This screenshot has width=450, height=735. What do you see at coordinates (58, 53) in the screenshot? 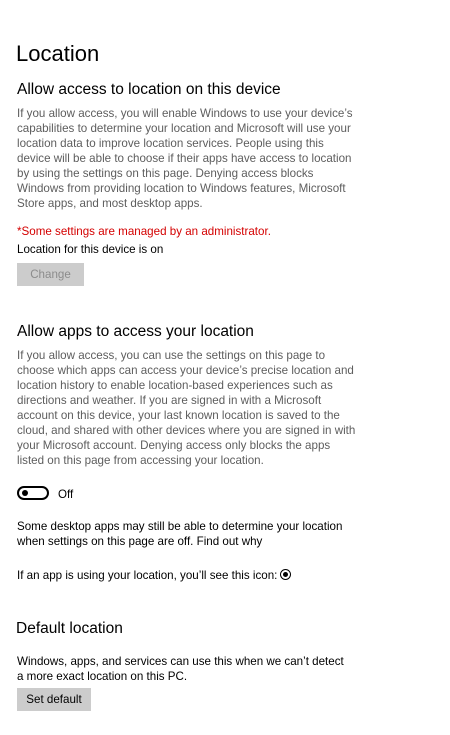
I see `page-title: Location` at bounding box center [58, 53].